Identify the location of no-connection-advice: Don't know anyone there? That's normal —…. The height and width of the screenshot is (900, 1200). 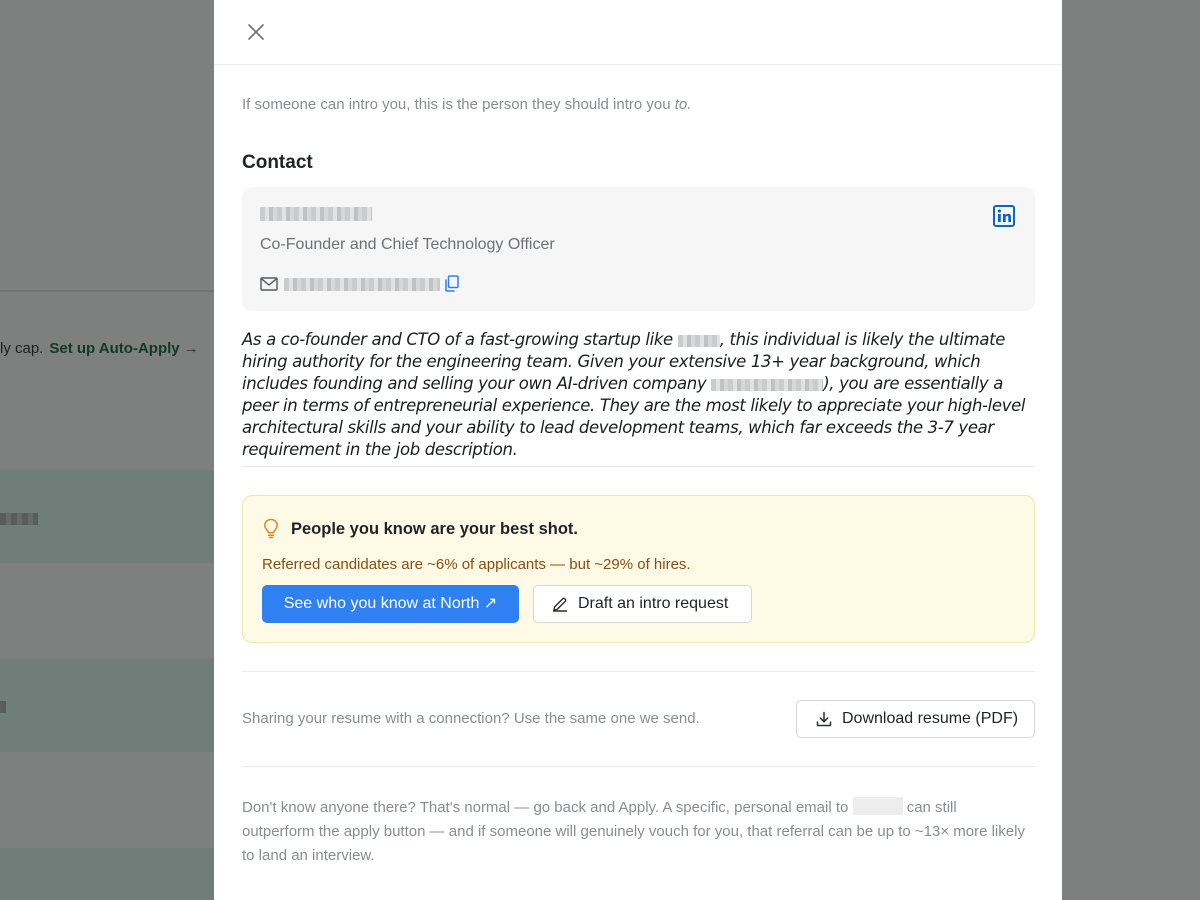
(637, 832).